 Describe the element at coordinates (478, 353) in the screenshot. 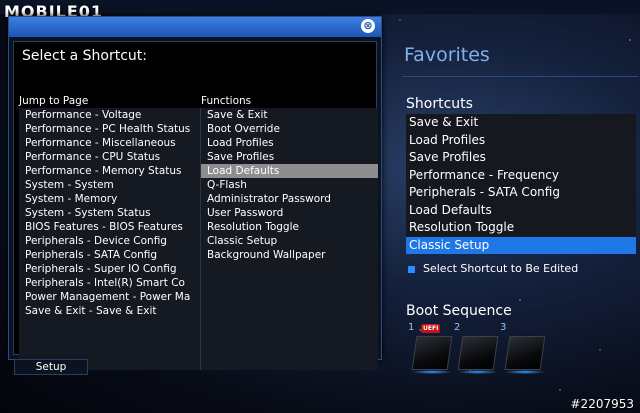

I see `boot-drive-2-icon` at that location.